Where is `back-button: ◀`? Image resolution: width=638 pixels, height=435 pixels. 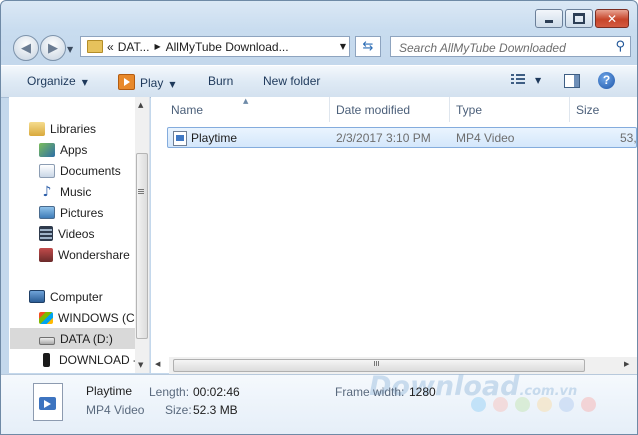 back-button: ◀ is located at coordinates (26, 48).